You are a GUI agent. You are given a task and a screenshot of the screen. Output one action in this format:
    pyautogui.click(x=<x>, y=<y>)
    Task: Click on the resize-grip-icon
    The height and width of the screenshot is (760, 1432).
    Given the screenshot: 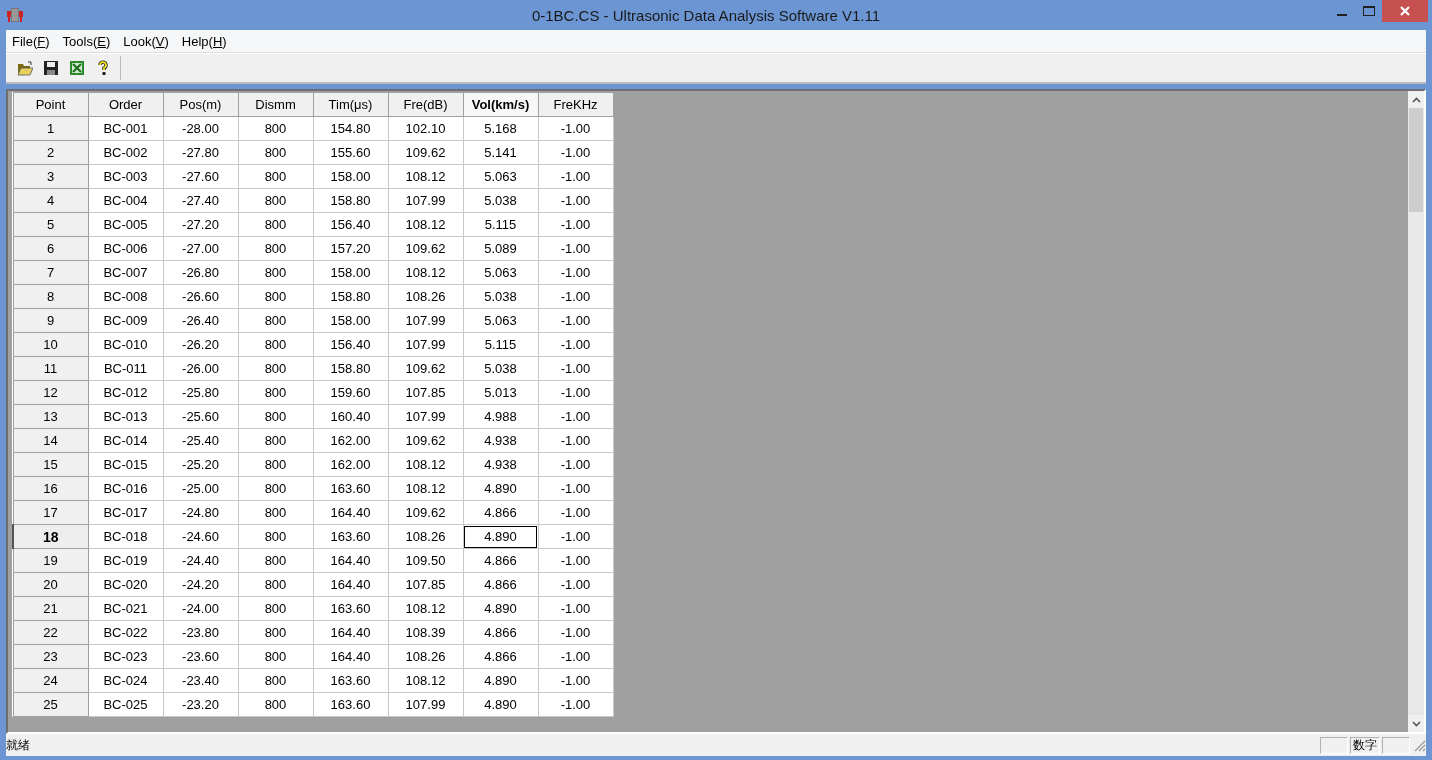 What is the action you would take?
    pyautogui.click(x=1419, y=745)
    